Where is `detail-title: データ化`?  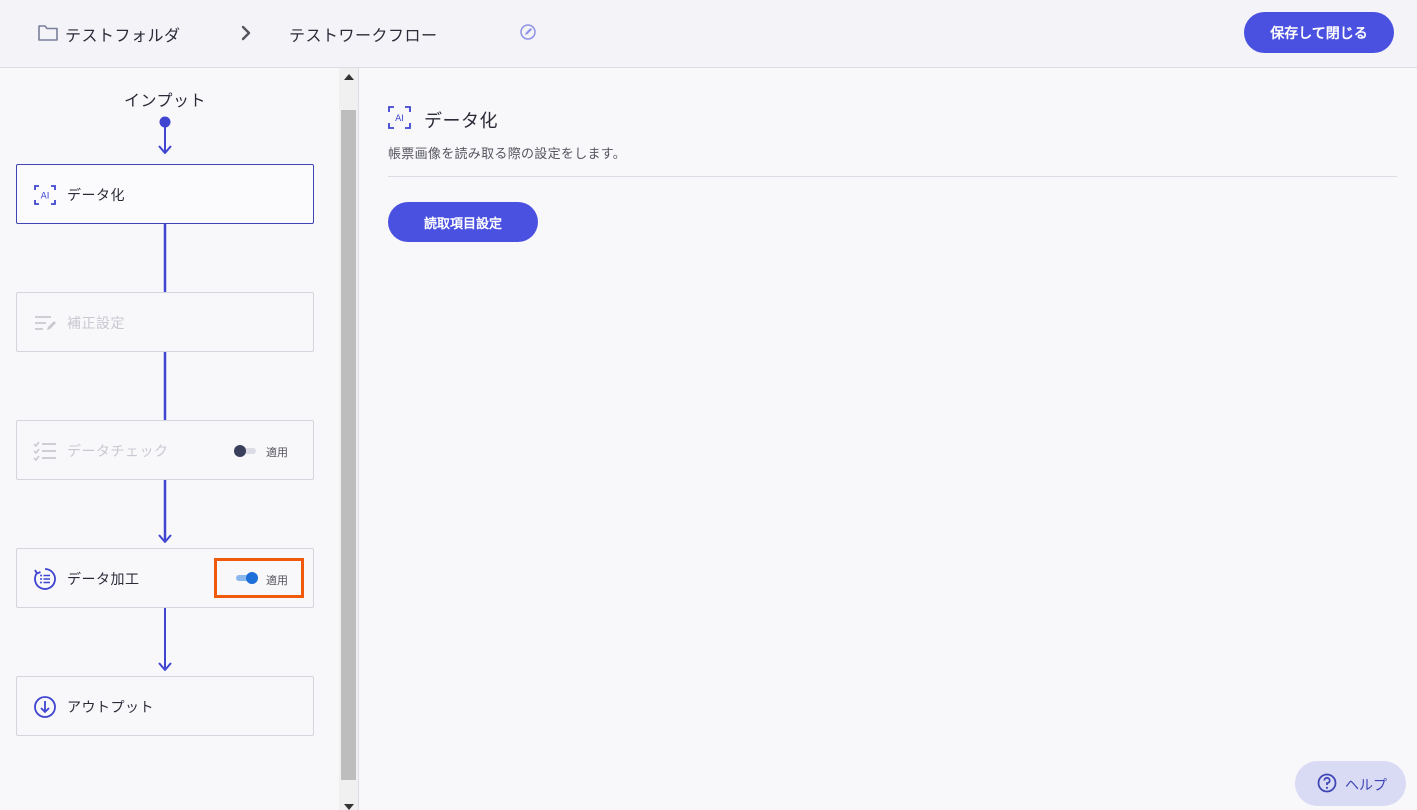 detail-title: データ化 is located at coordinates (461, 121).